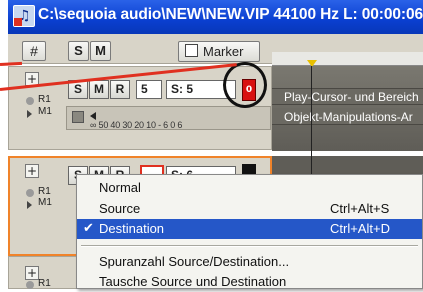 Image resolution: width=423 pixels, height=292 pixels. I want to click on menu-item-shortcut: Ctrl+Alt+S, so click(360, 208).